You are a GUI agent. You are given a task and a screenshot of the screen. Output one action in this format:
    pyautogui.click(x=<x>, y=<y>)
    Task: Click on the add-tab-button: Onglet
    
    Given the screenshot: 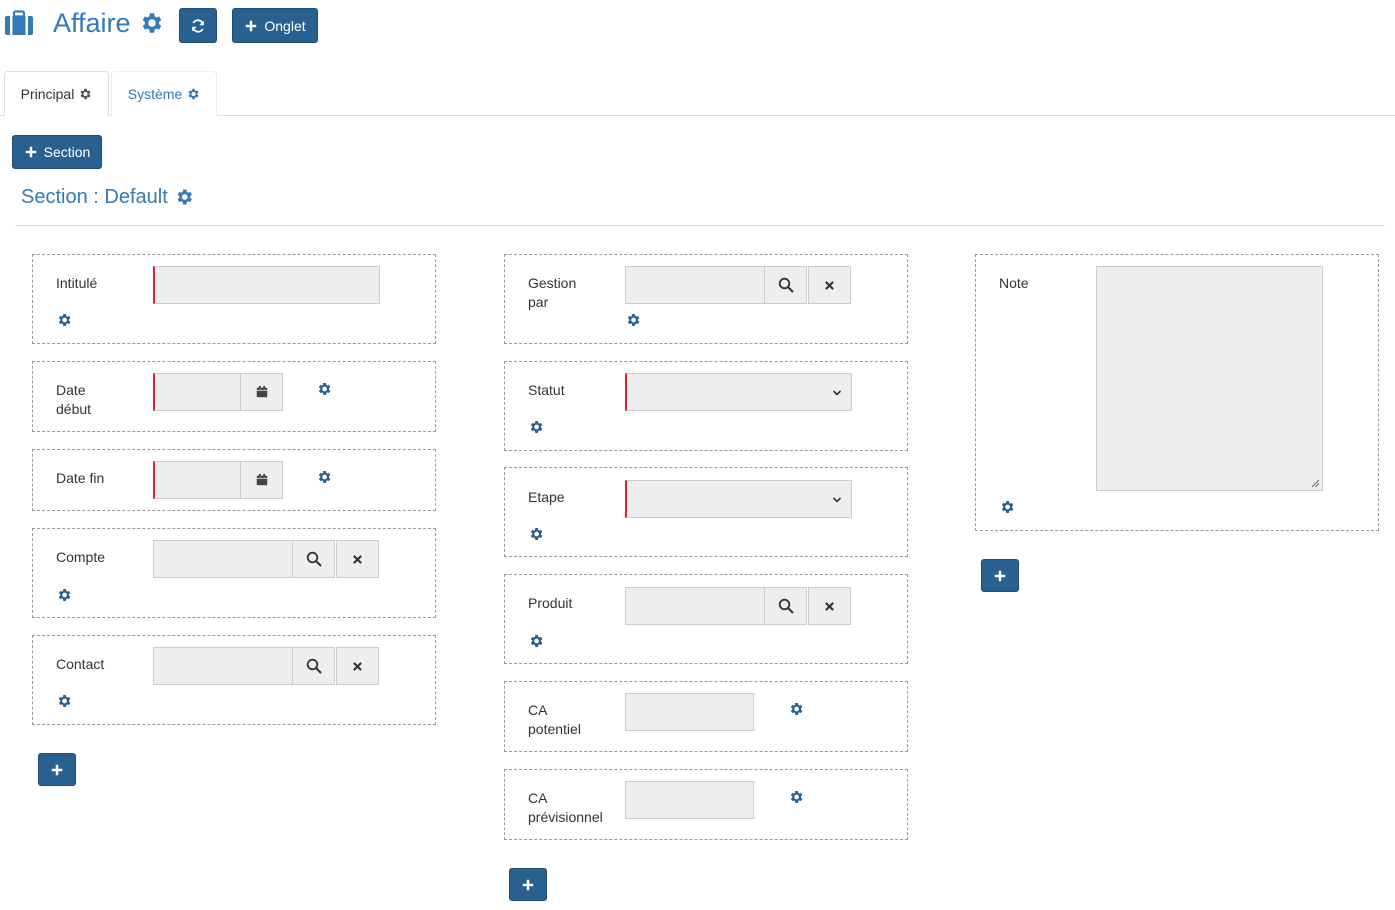 What is the action you would take?
    pyautogui.click(x=275, y=25)
    